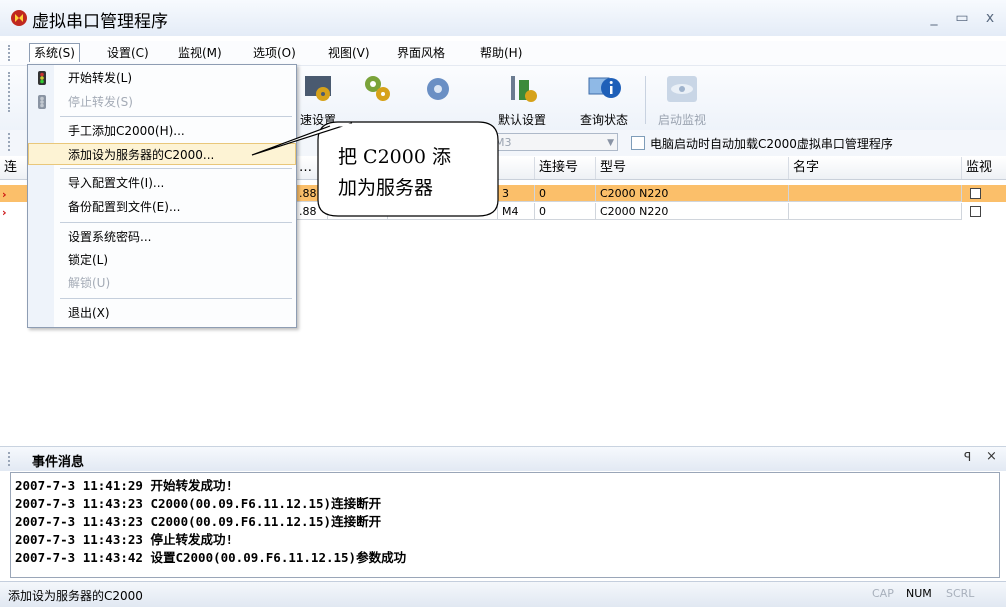  Describe the element at coordinates (10, 92) in the screenshot. I see `toolbar-grip` at that location.